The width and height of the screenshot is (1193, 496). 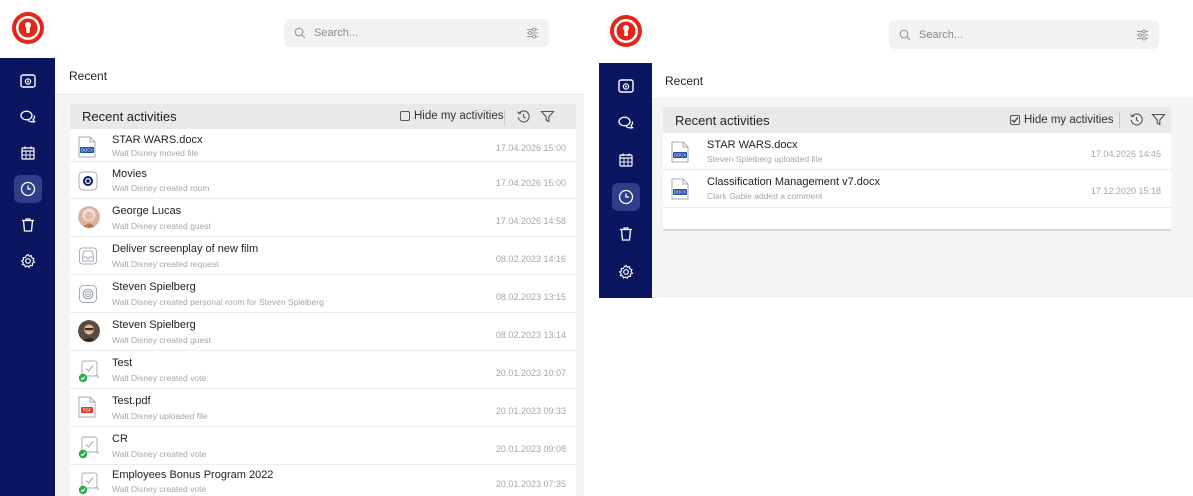 What do you see at coordinates (530, 335) in the screenshot?
I see `activity-time: 08.02.2023 13:14` at bounding box center [530, 335].